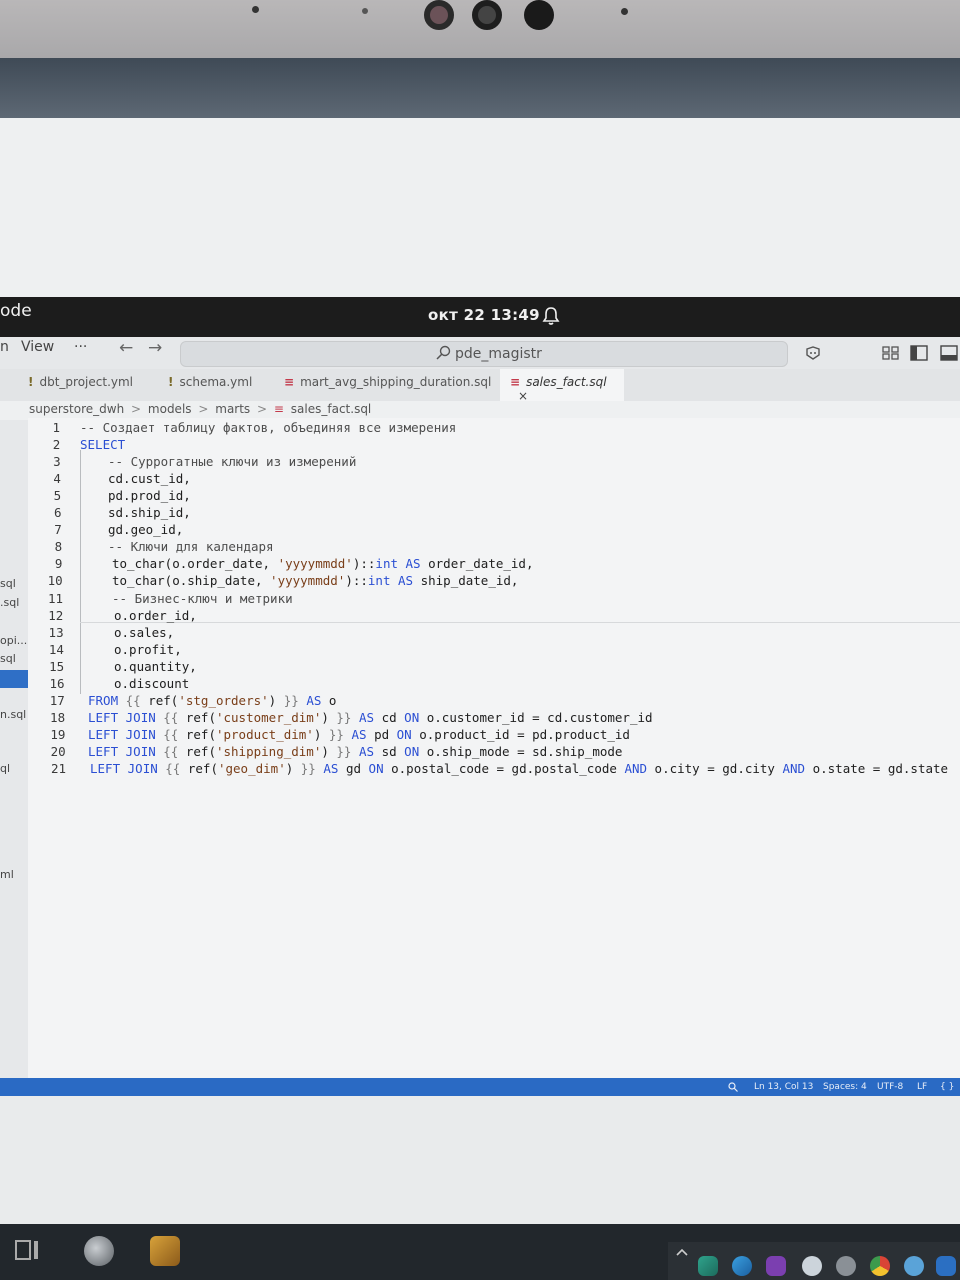 This screenshot has width=960, height=1280. What do you see at coordinates (56, 615) in the screenshot?
I see `line-number: 12` at bounding box center [56, 615].